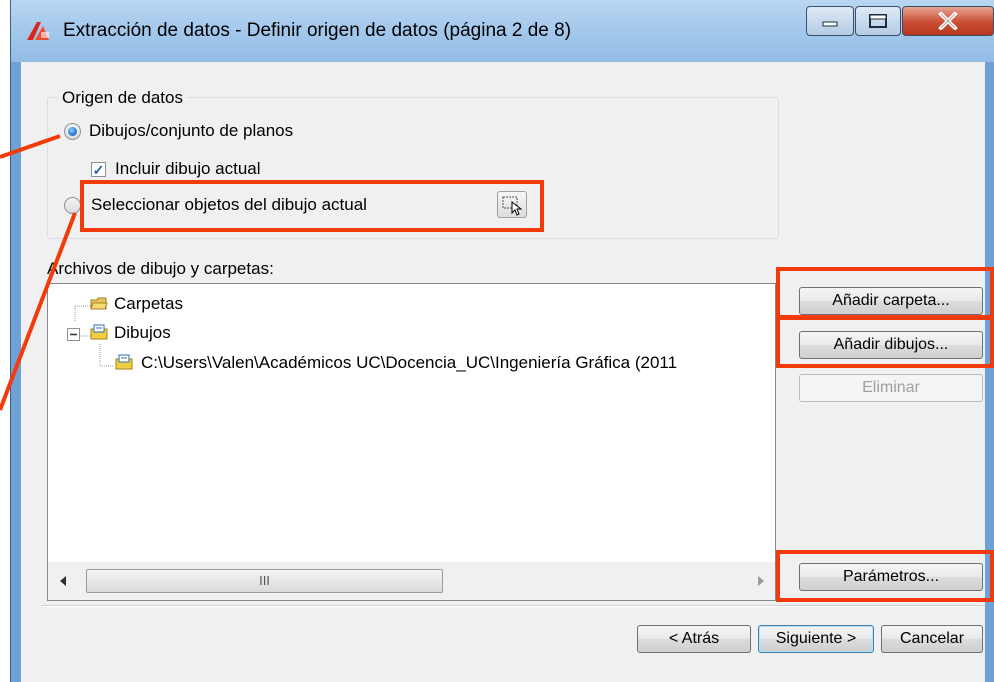 This screenshot has height=682, width=994. Describe the element at coordinates (830, 24) in the screenshot. I see `minimize-icon` at that location.